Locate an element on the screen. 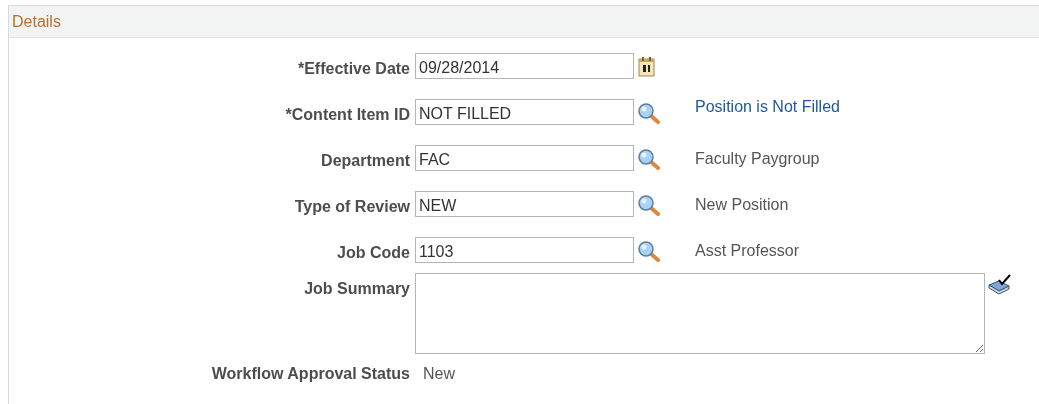 The image size is (1039, 404). description-text: Asst Professor is located at coordinates (747, 251).